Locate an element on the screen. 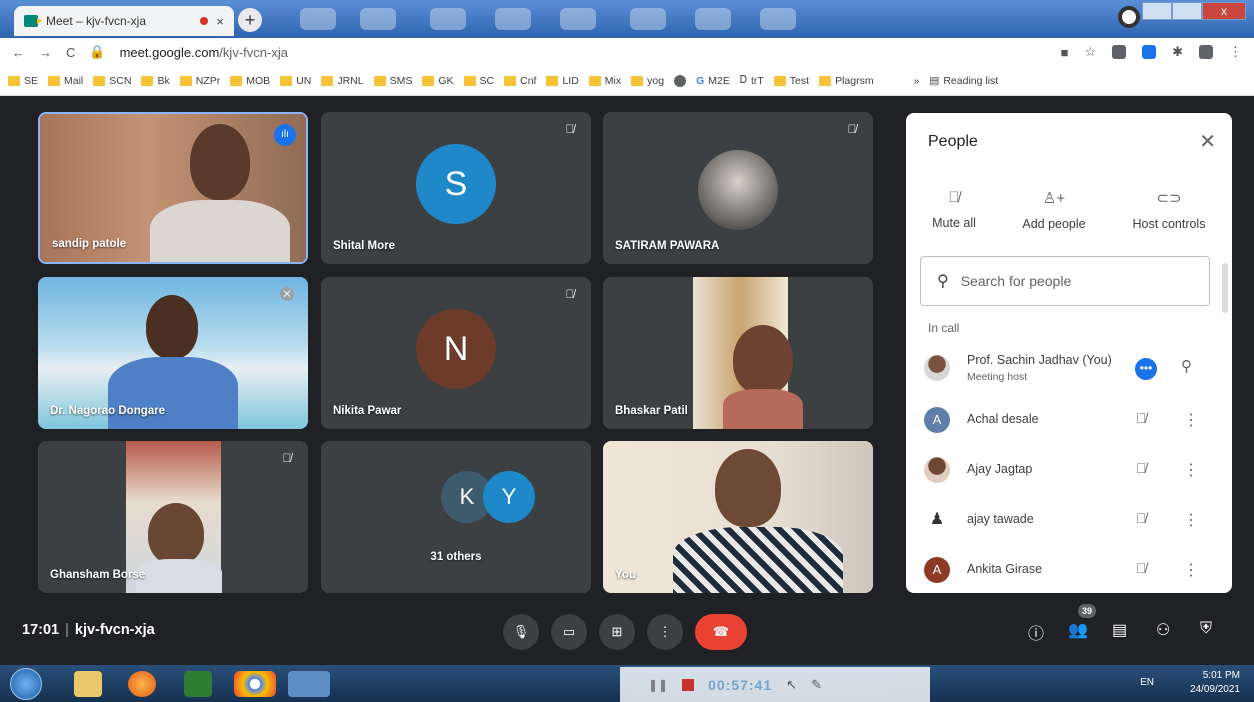  close-panel-button: ✕ is located at coordinates (1207, 141).